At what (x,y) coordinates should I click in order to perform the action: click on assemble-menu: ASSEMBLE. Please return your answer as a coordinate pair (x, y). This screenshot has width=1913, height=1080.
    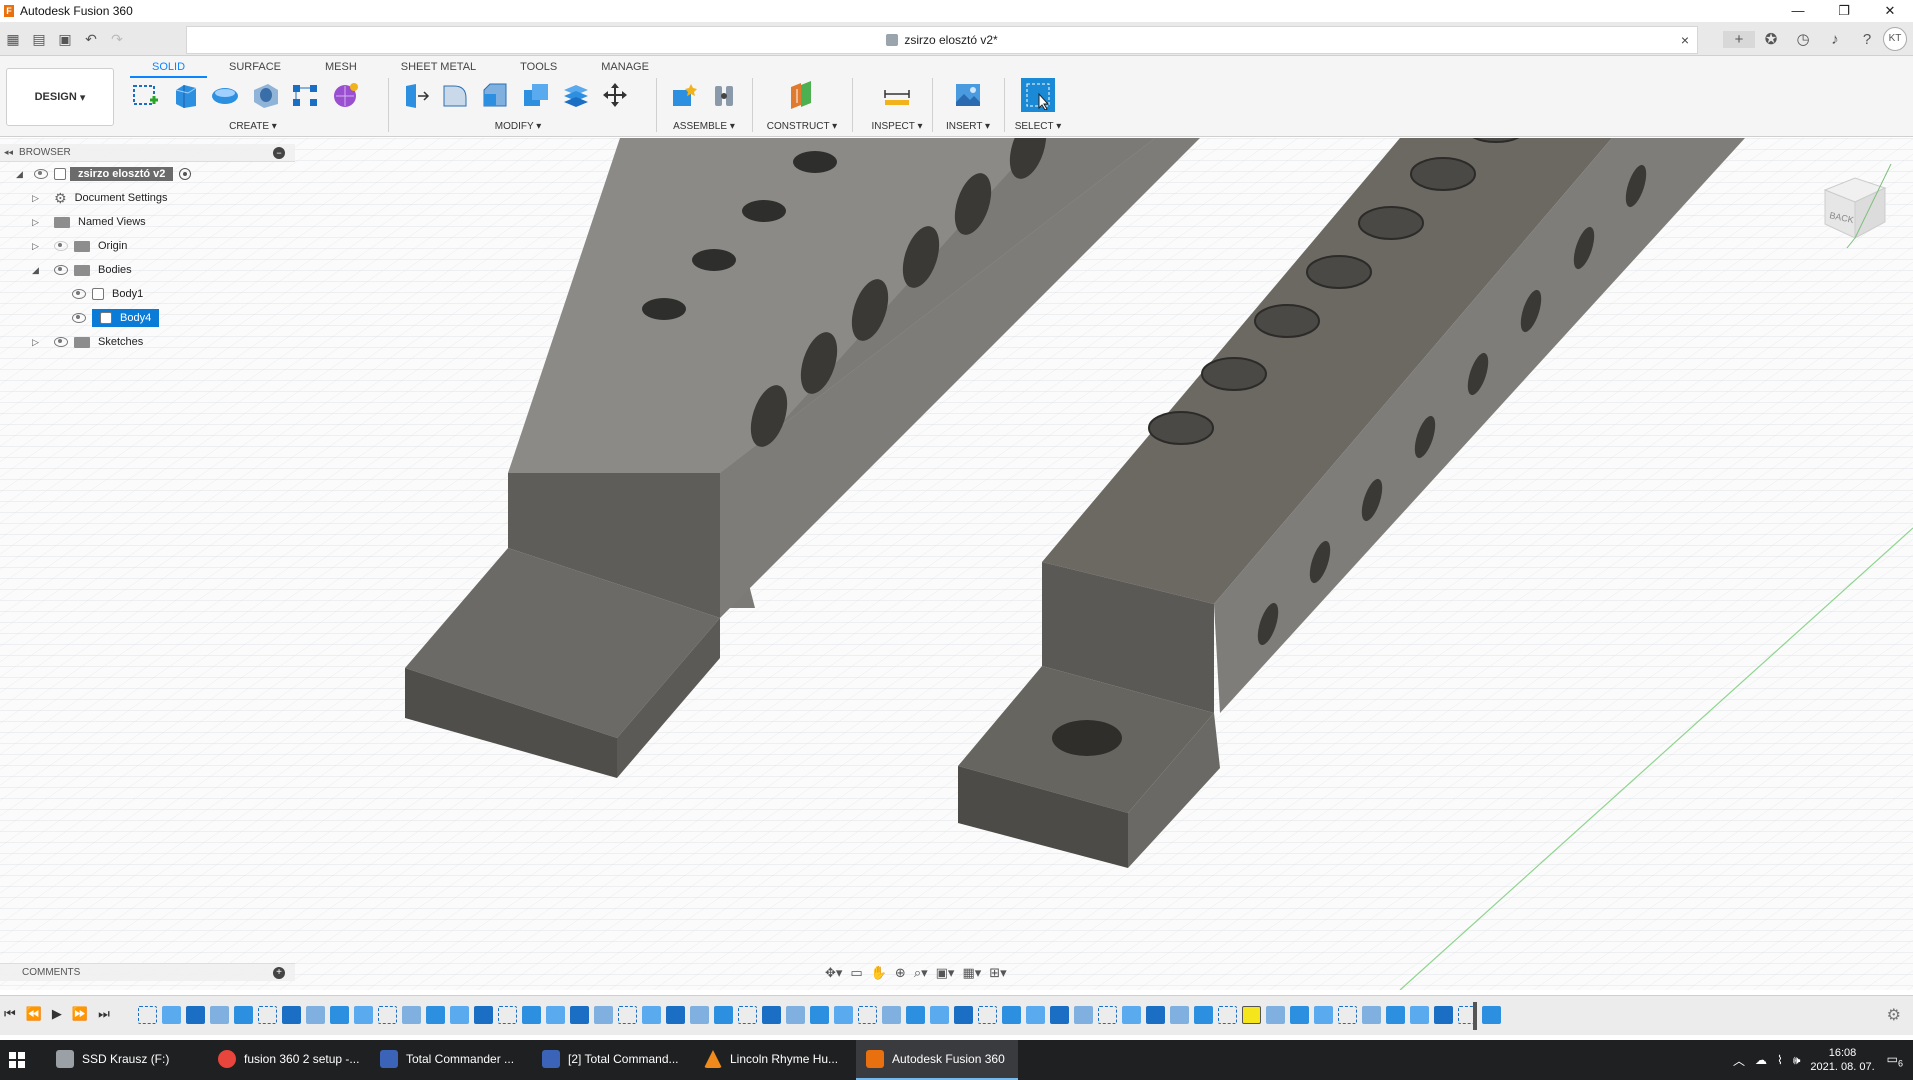
    Looking at the image, I should click on (700, 126).